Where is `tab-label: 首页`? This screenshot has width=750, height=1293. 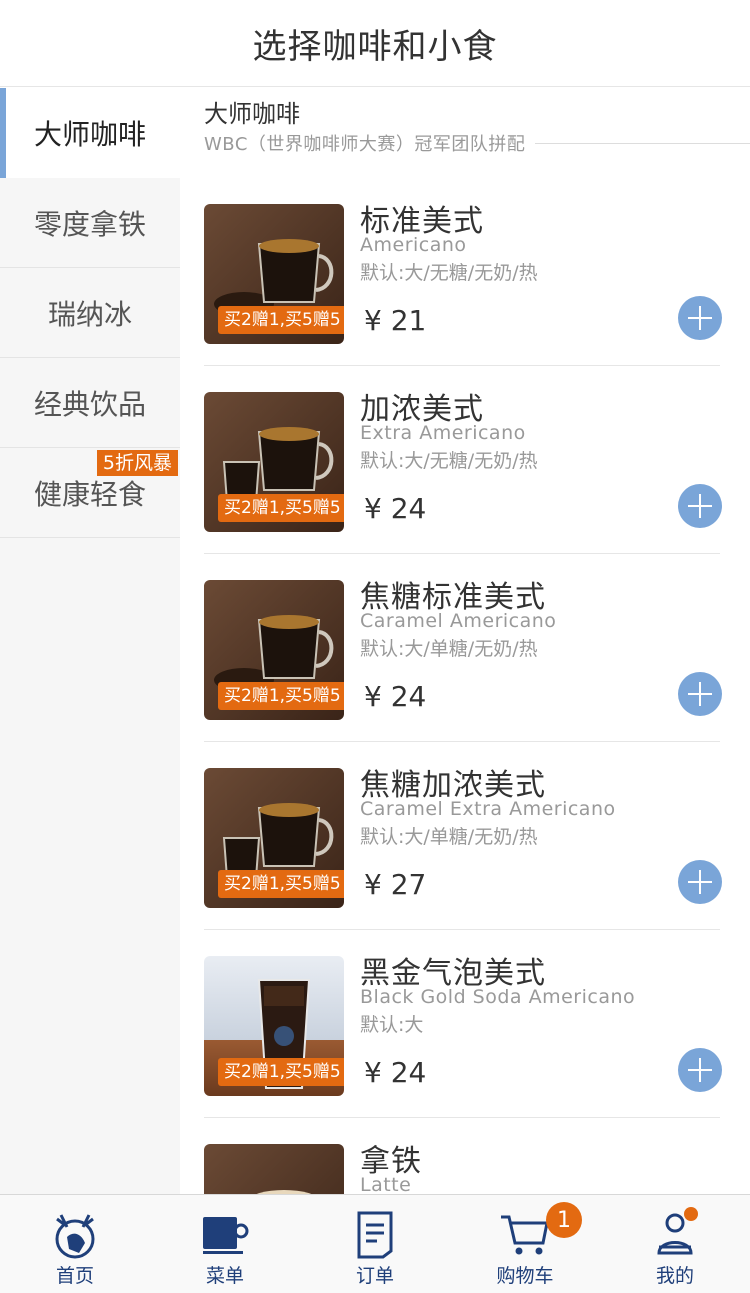
tab-label: 首页 is located at coordinates (74, 1276).